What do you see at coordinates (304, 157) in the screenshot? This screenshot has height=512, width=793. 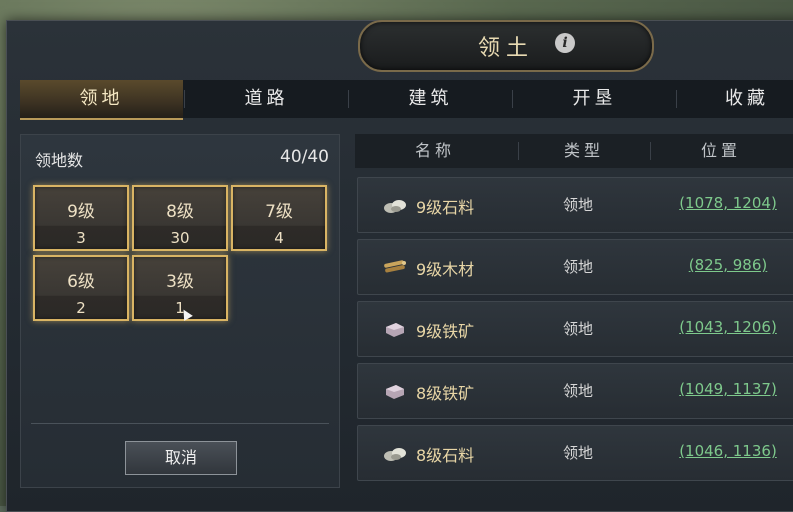 I see `territory-count-value: 40/40` at bounding box center [304, 157].